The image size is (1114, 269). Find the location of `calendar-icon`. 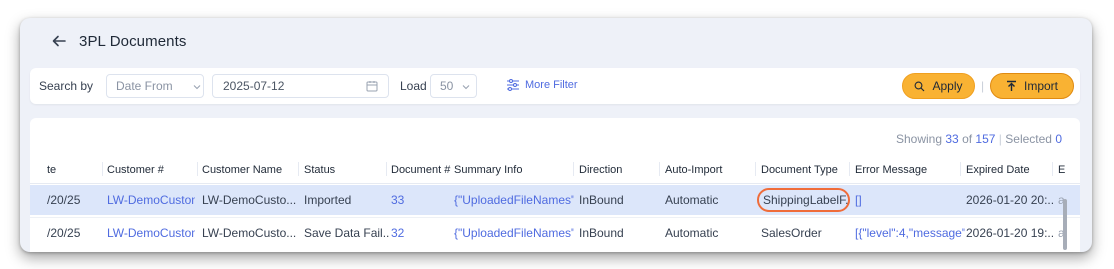

calendar-icon is located at coordinates (372, 86).